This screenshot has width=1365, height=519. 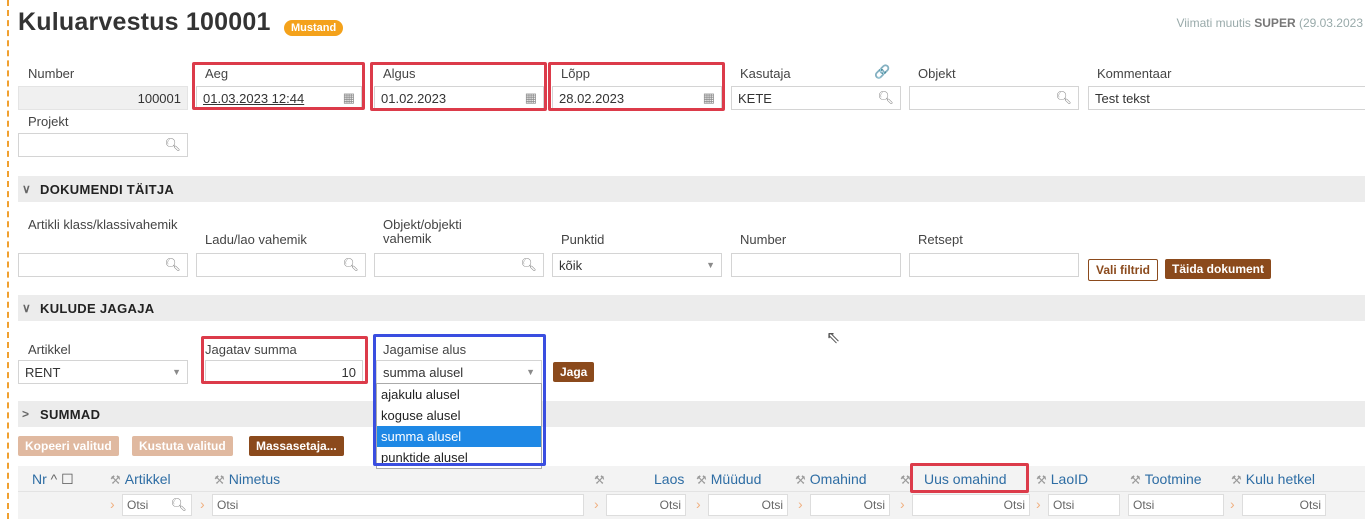 I want to click on lopp-highlight, so click(x=636, y=86).